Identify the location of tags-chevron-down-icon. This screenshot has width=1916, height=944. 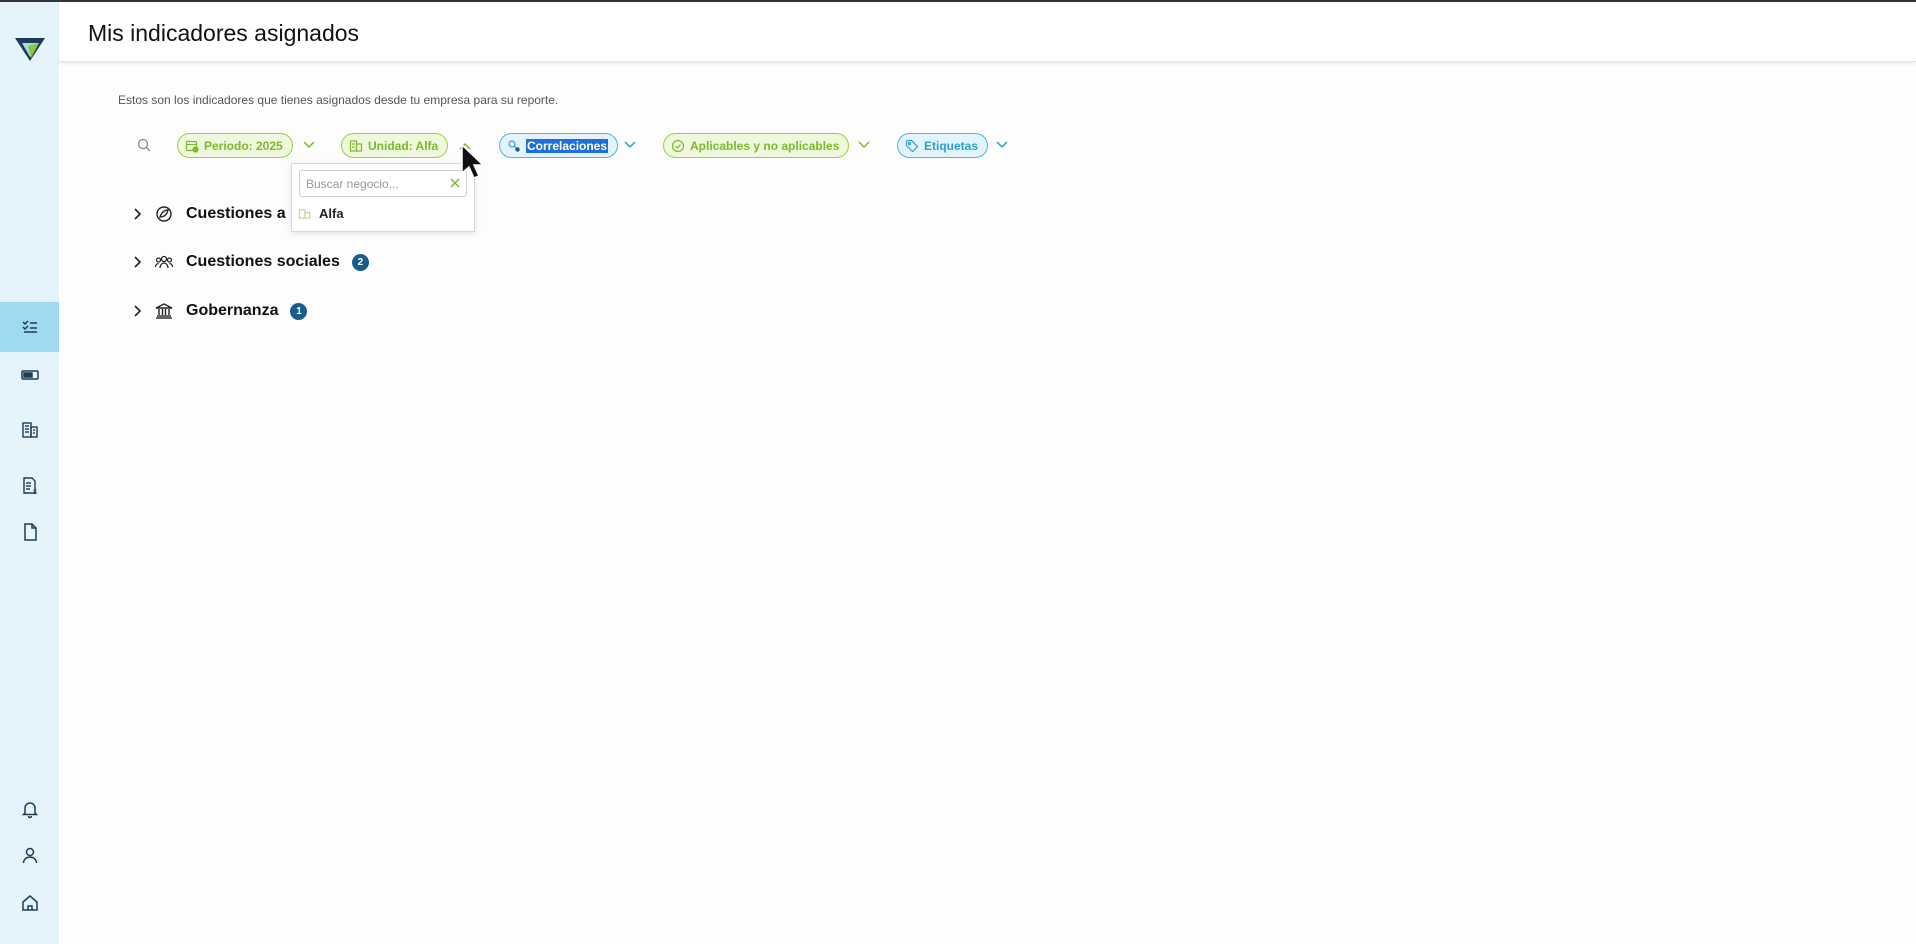
(1002, 145).